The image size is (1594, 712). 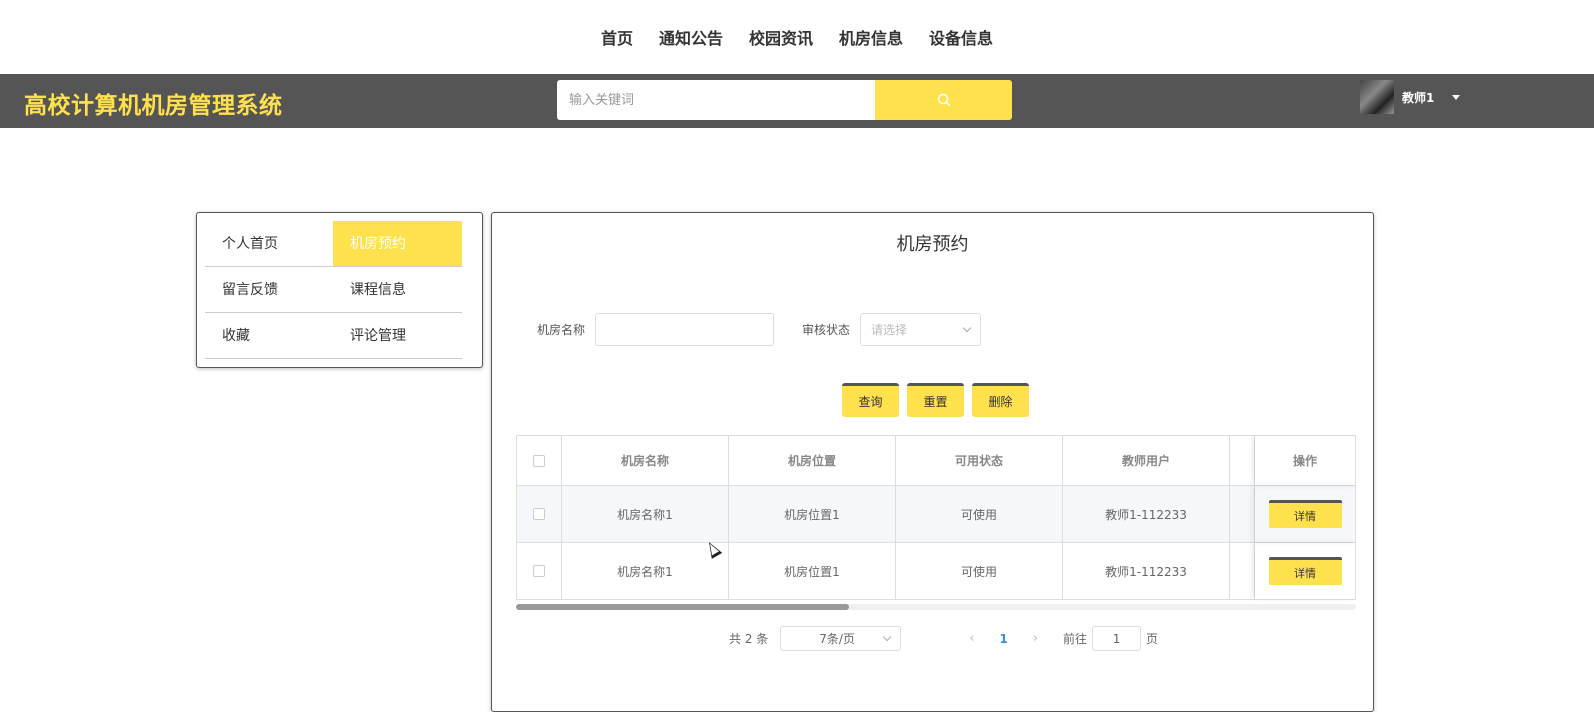 I want to click on column-header: 教师用户, so click(x=1146, y=460).